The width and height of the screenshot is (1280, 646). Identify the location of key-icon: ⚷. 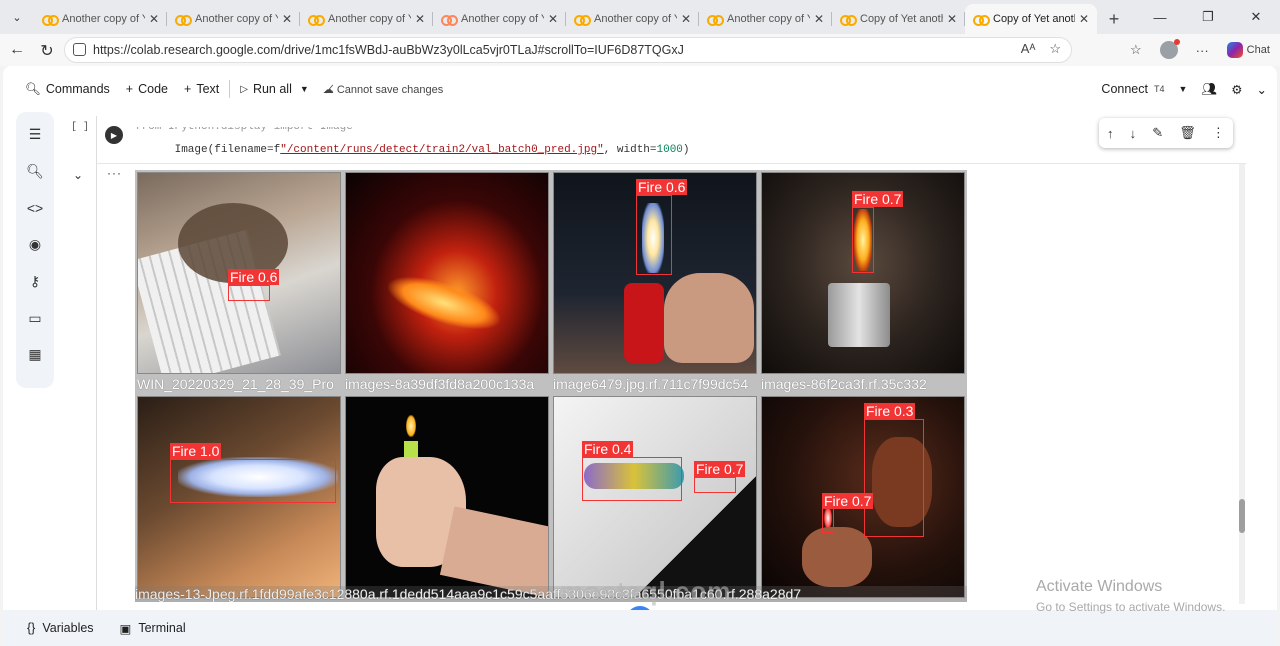
(35, 281).